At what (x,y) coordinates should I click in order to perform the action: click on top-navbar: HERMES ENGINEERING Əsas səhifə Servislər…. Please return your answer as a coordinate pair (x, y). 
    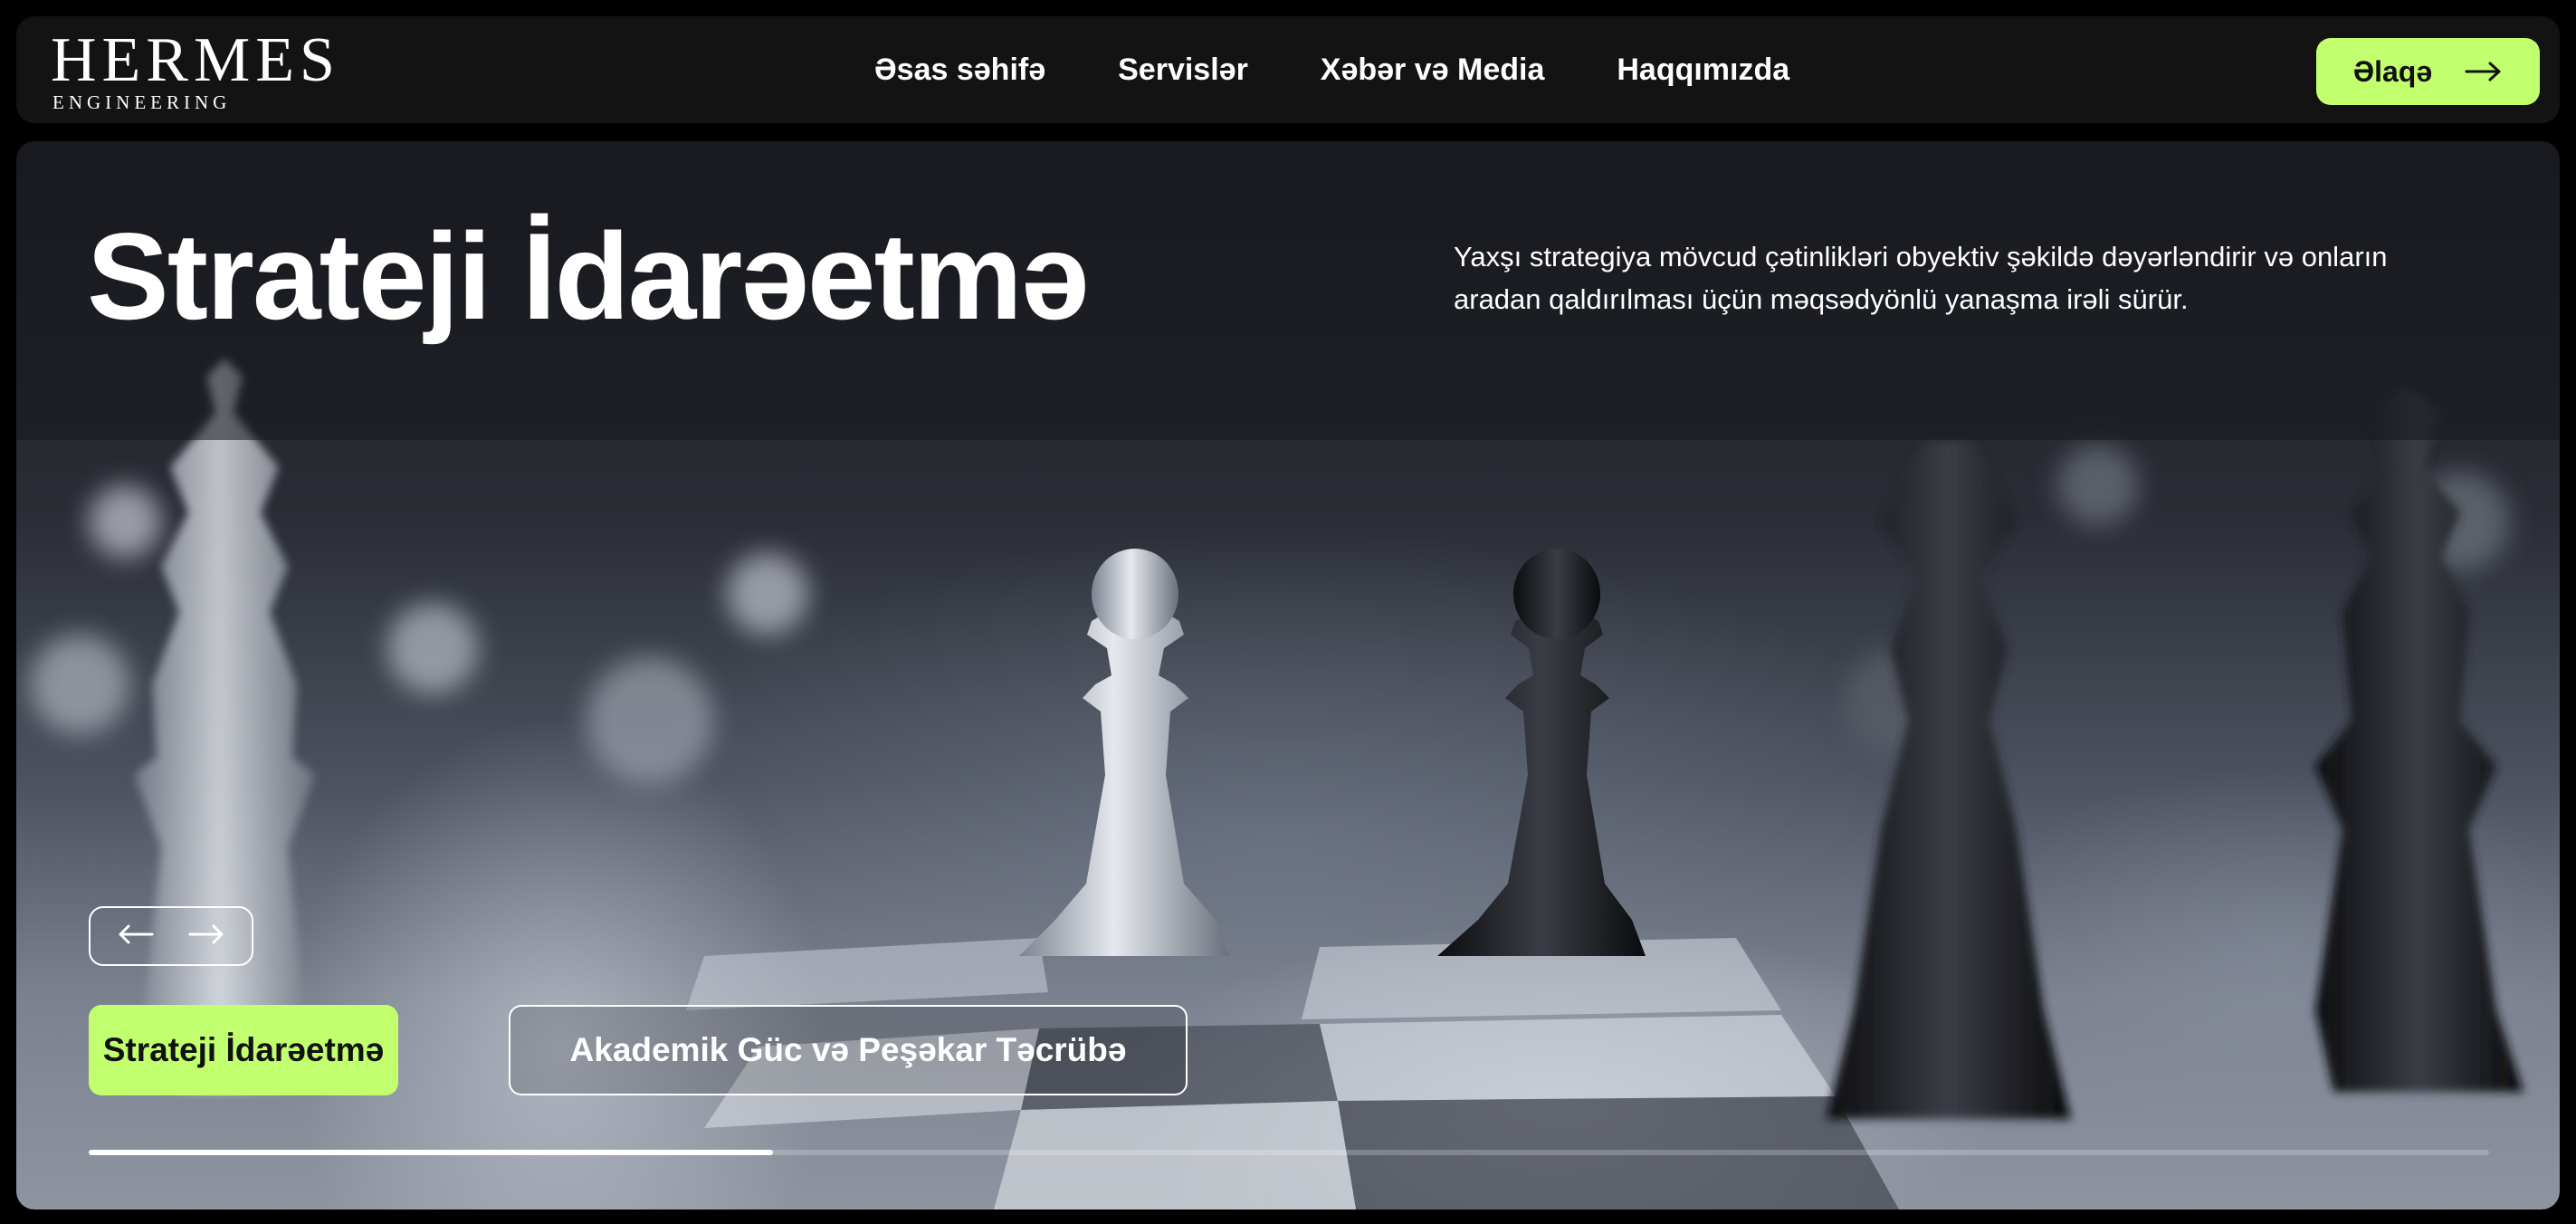
    Looking at the image, I should click on (1288, 69).